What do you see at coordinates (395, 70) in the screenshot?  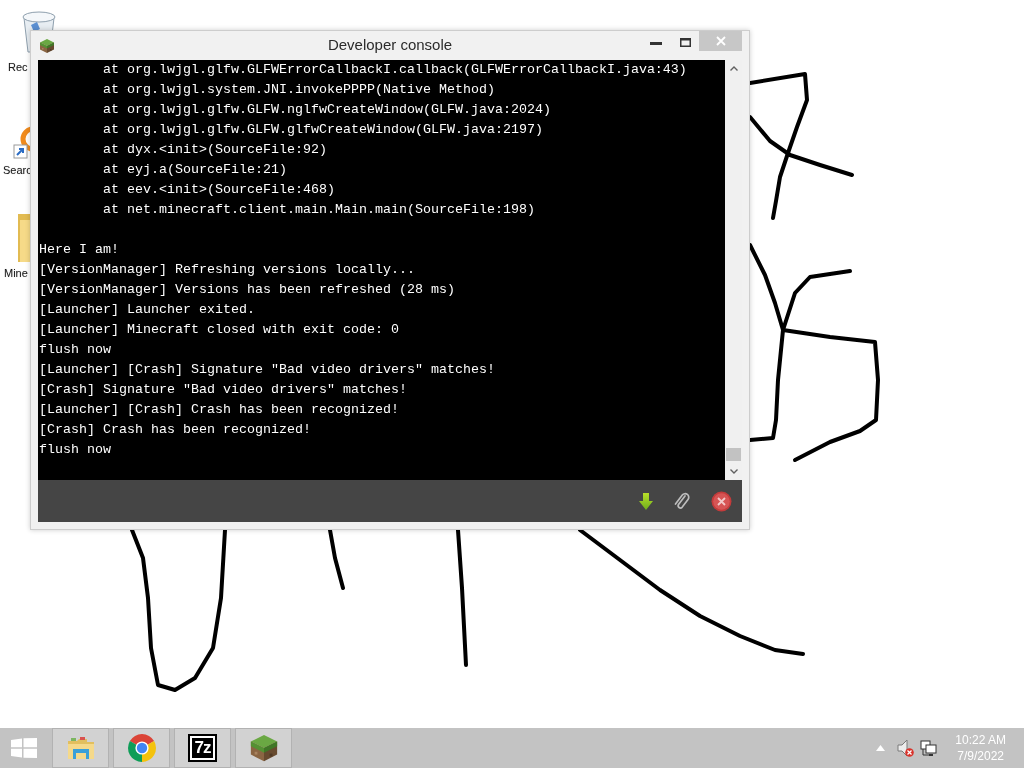 I see `stack-trace-line: at org.lwjgl.glfw.GLFWErrorCallbackI.callback(GLFWErrorCallbackI.java:43)` at bounding box center [395, 70].